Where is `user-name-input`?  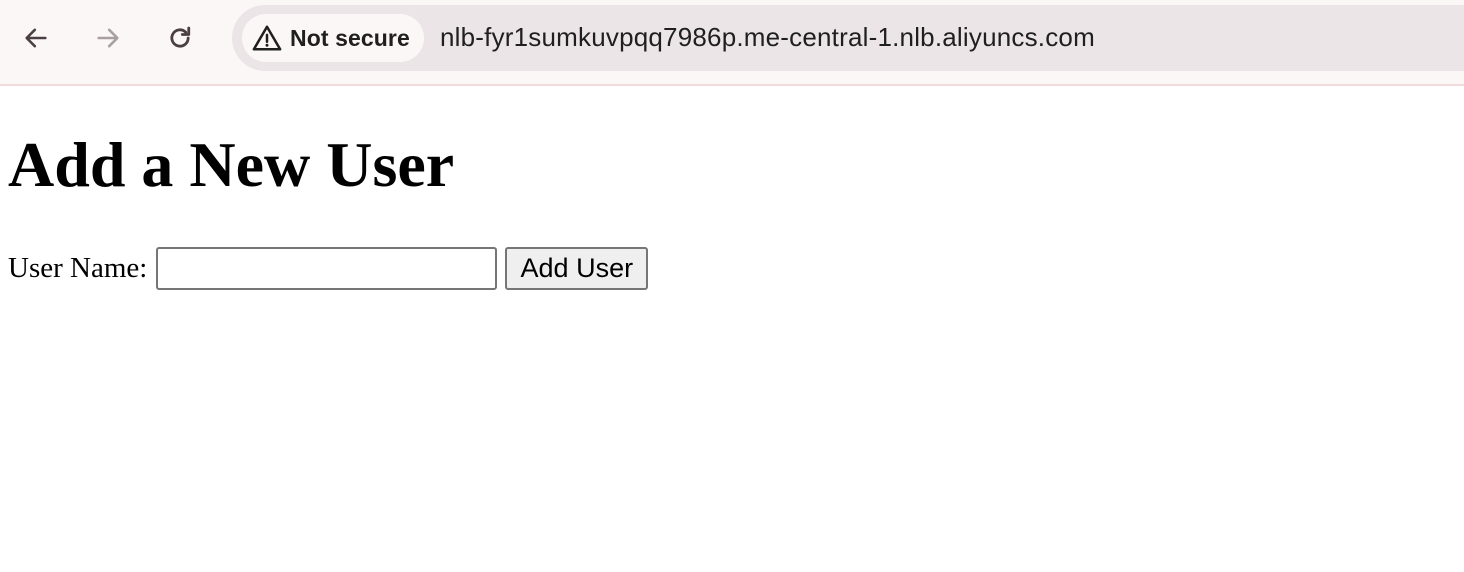 user-name-input is located at coordinates (327, 268).